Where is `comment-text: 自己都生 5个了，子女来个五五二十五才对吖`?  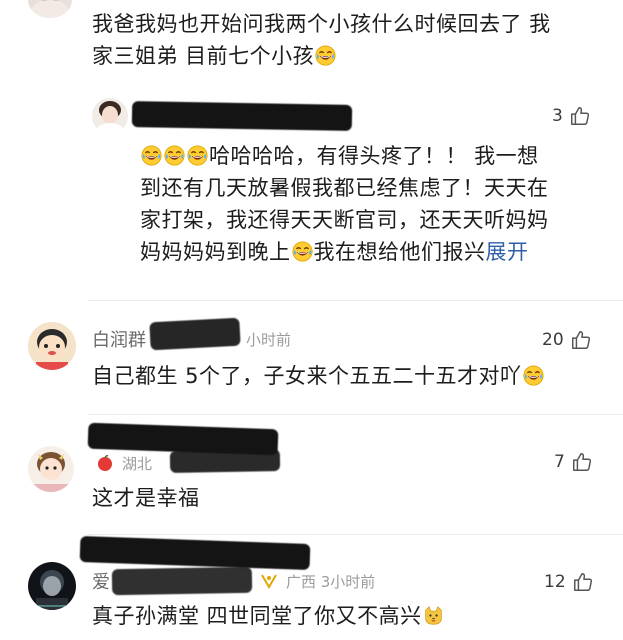
comment-text: 自己都生 5个了，子女来个五五二十五才对吖 is located at coordinates (318, 376).